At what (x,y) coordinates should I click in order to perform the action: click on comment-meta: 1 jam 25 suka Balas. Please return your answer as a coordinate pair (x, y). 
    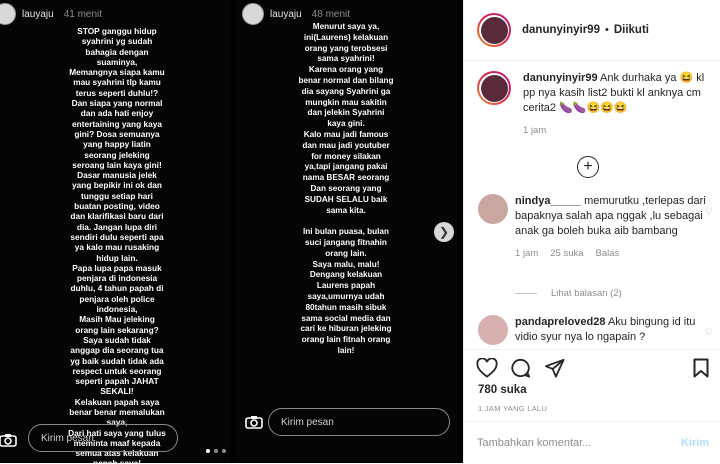
    Looking at the image, I should click on (613, 253).